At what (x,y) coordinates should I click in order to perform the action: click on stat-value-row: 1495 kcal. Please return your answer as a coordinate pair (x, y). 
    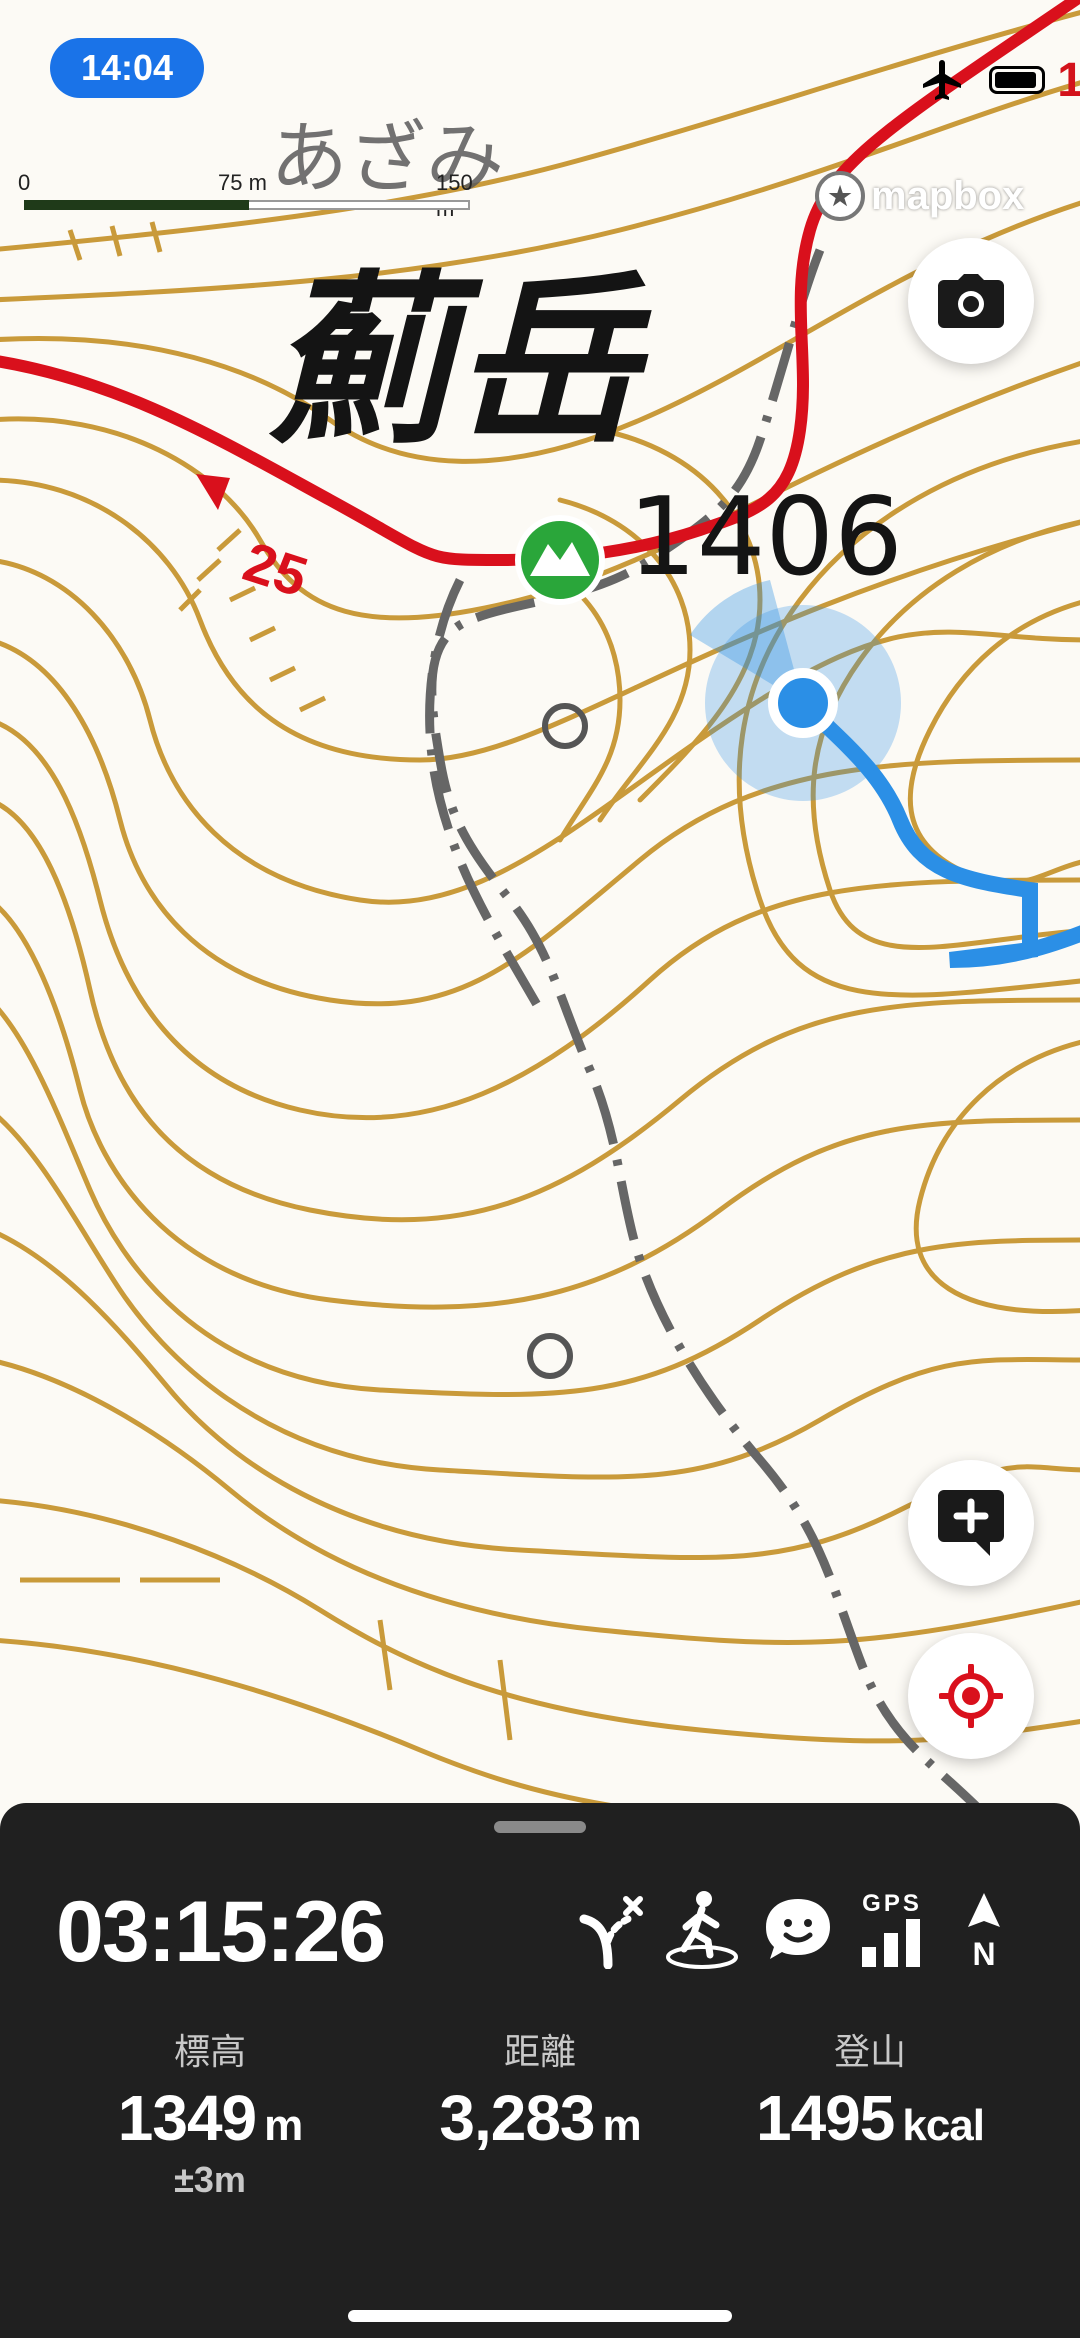
    Looking at the image, I should click on (870, 2118).